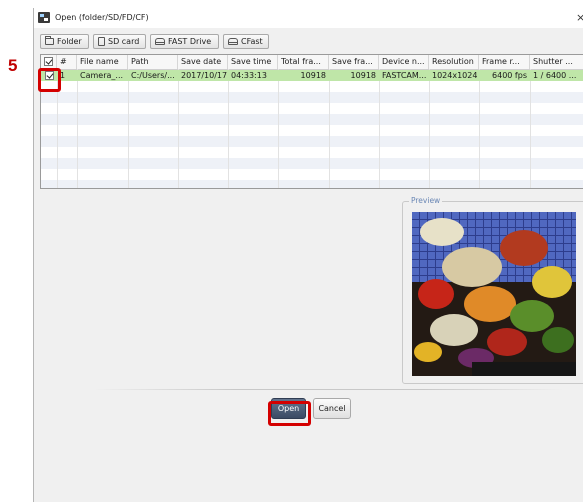  Describe the element at coordinates (49, 40) in the screenshot. I see `folder-icon` at that location.